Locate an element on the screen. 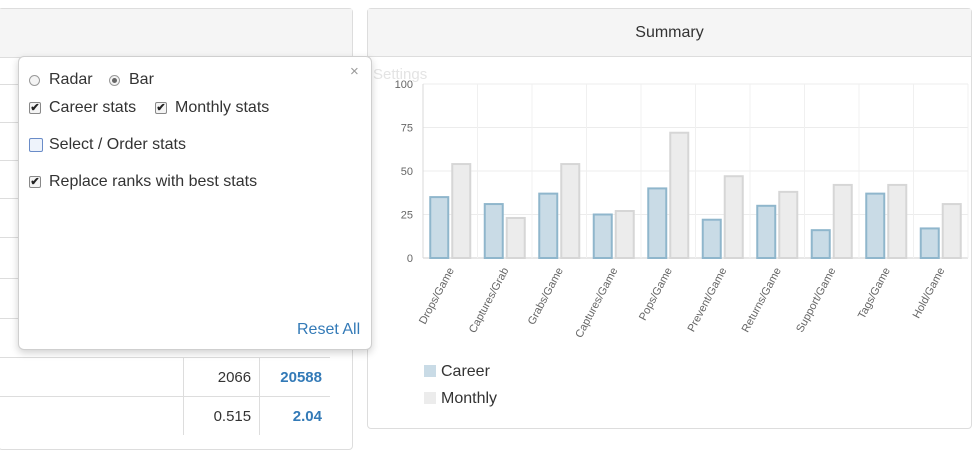 The height and width of the screenshot is (450, 979). x-tick-label: Drops/Game is located at coordinates (437, 296).